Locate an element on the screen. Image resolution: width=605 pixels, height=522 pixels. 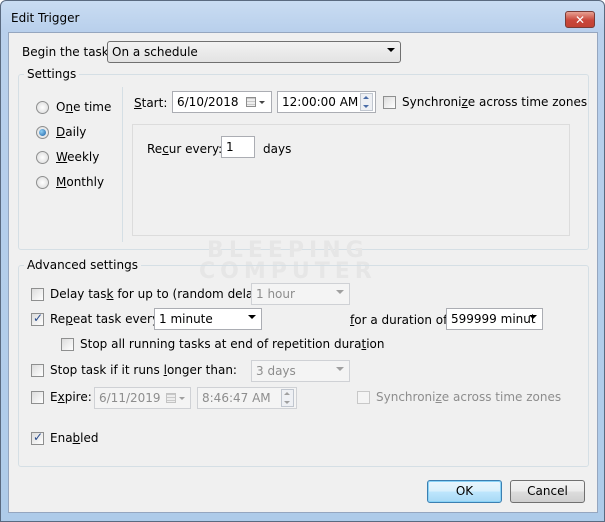
expire-checkbox is located at coordinates (37, 397).